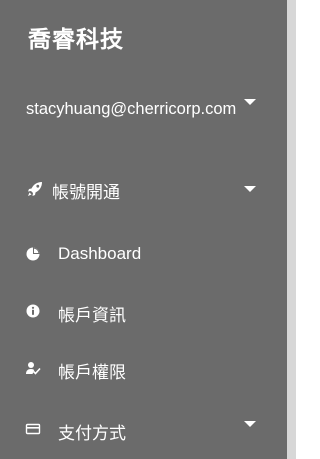 The image size is (320, 459). I want to click on brand-title: 喬睿科技, so click(76, 39).